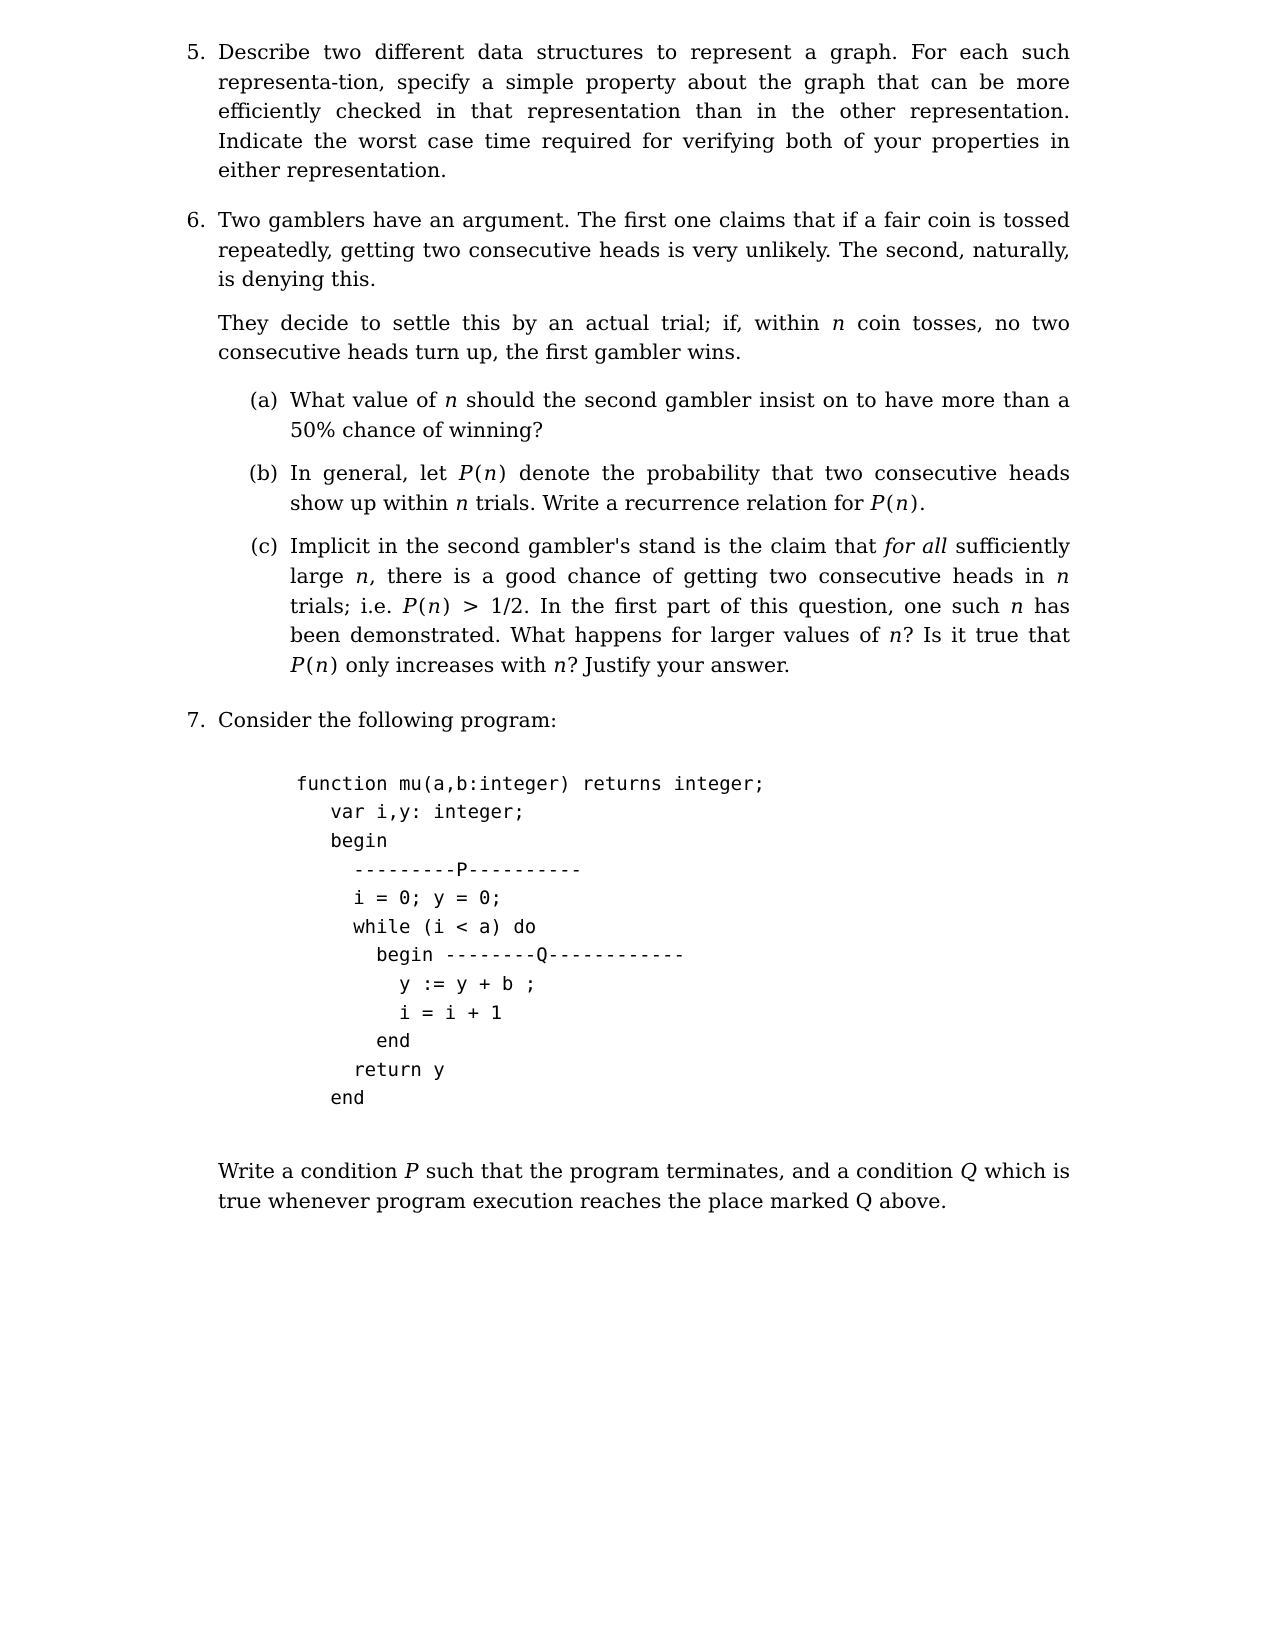 This screenshot has width=1275, height=1651. What do you see at coordinates (388, 720) in the screenshot?
I see `problem-7-intro: Consider the following program:` at bounding box center [388, 720].